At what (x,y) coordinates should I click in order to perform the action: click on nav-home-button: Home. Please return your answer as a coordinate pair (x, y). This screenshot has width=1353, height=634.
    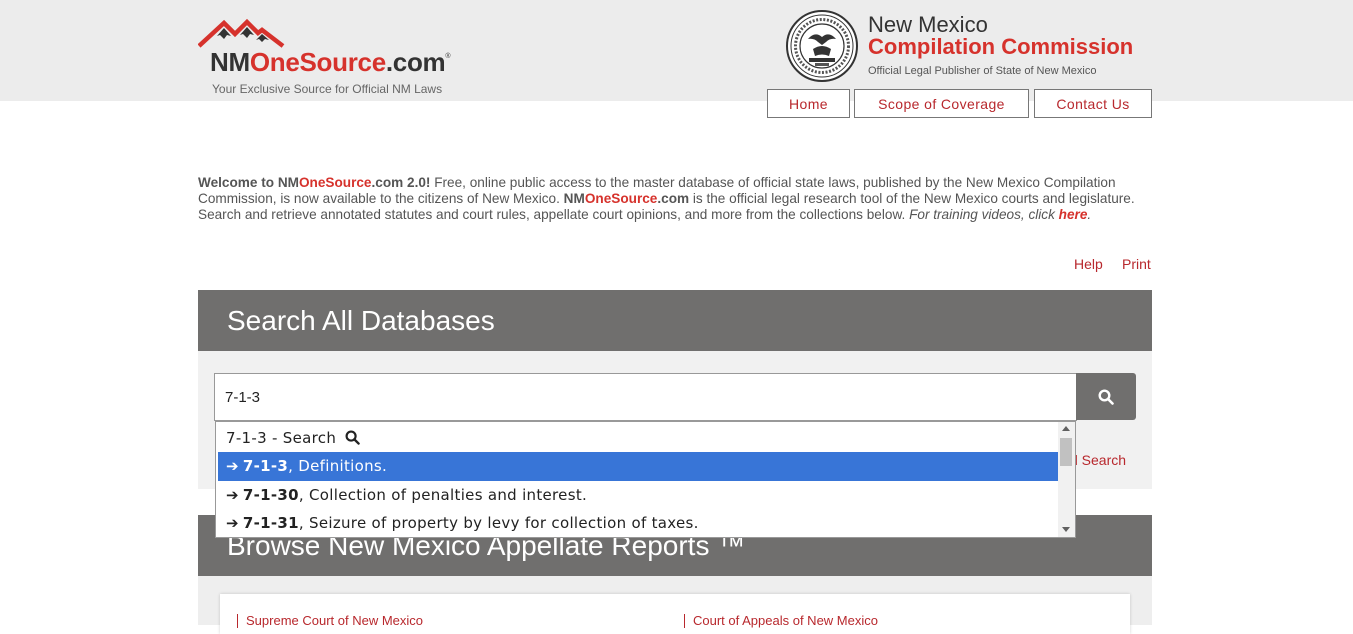
    Looking at the image, I should click on (808, 103).